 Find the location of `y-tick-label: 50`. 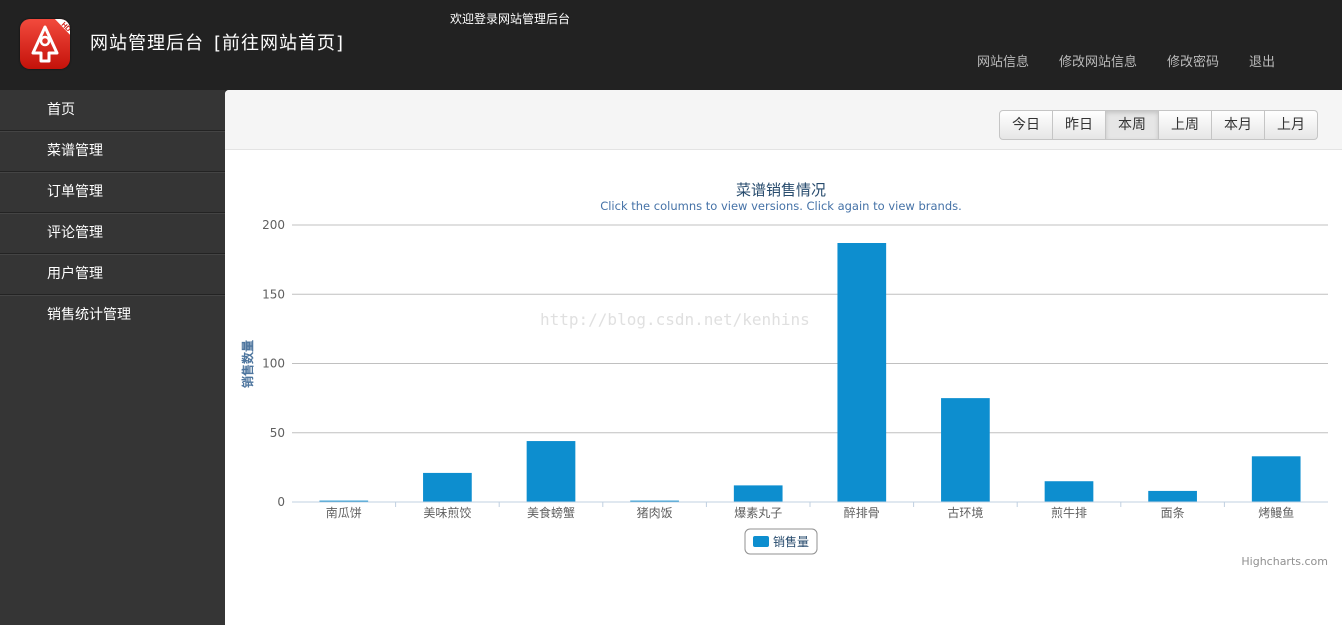

y-tick-label: 50 is located at coordinates (277, 433).